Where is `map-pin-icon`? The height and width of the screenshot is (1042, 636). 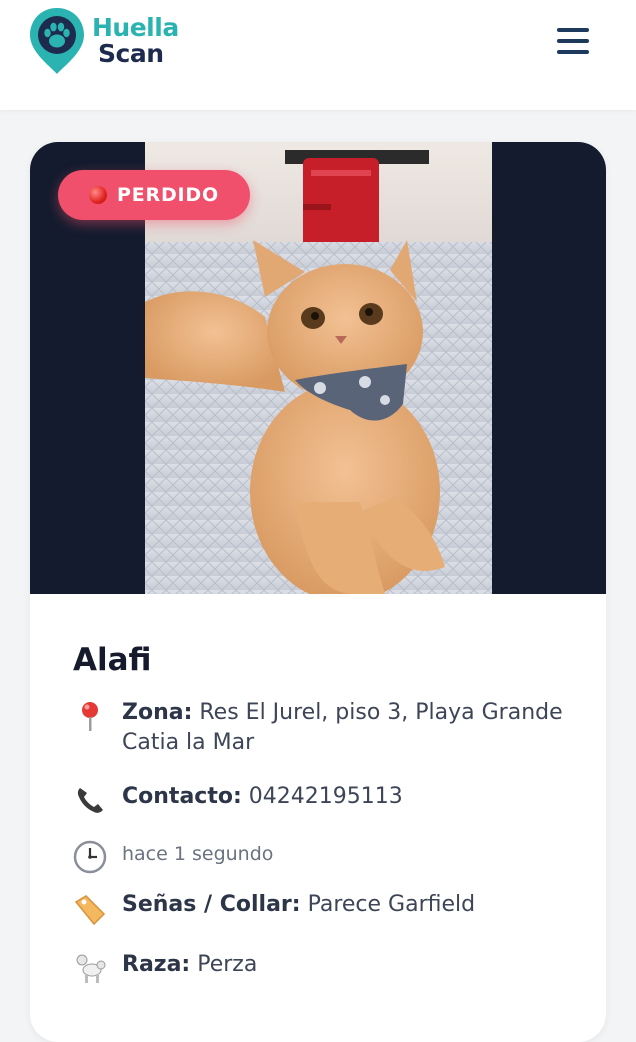 map-pin-icon is located at coordinates (90, 716).